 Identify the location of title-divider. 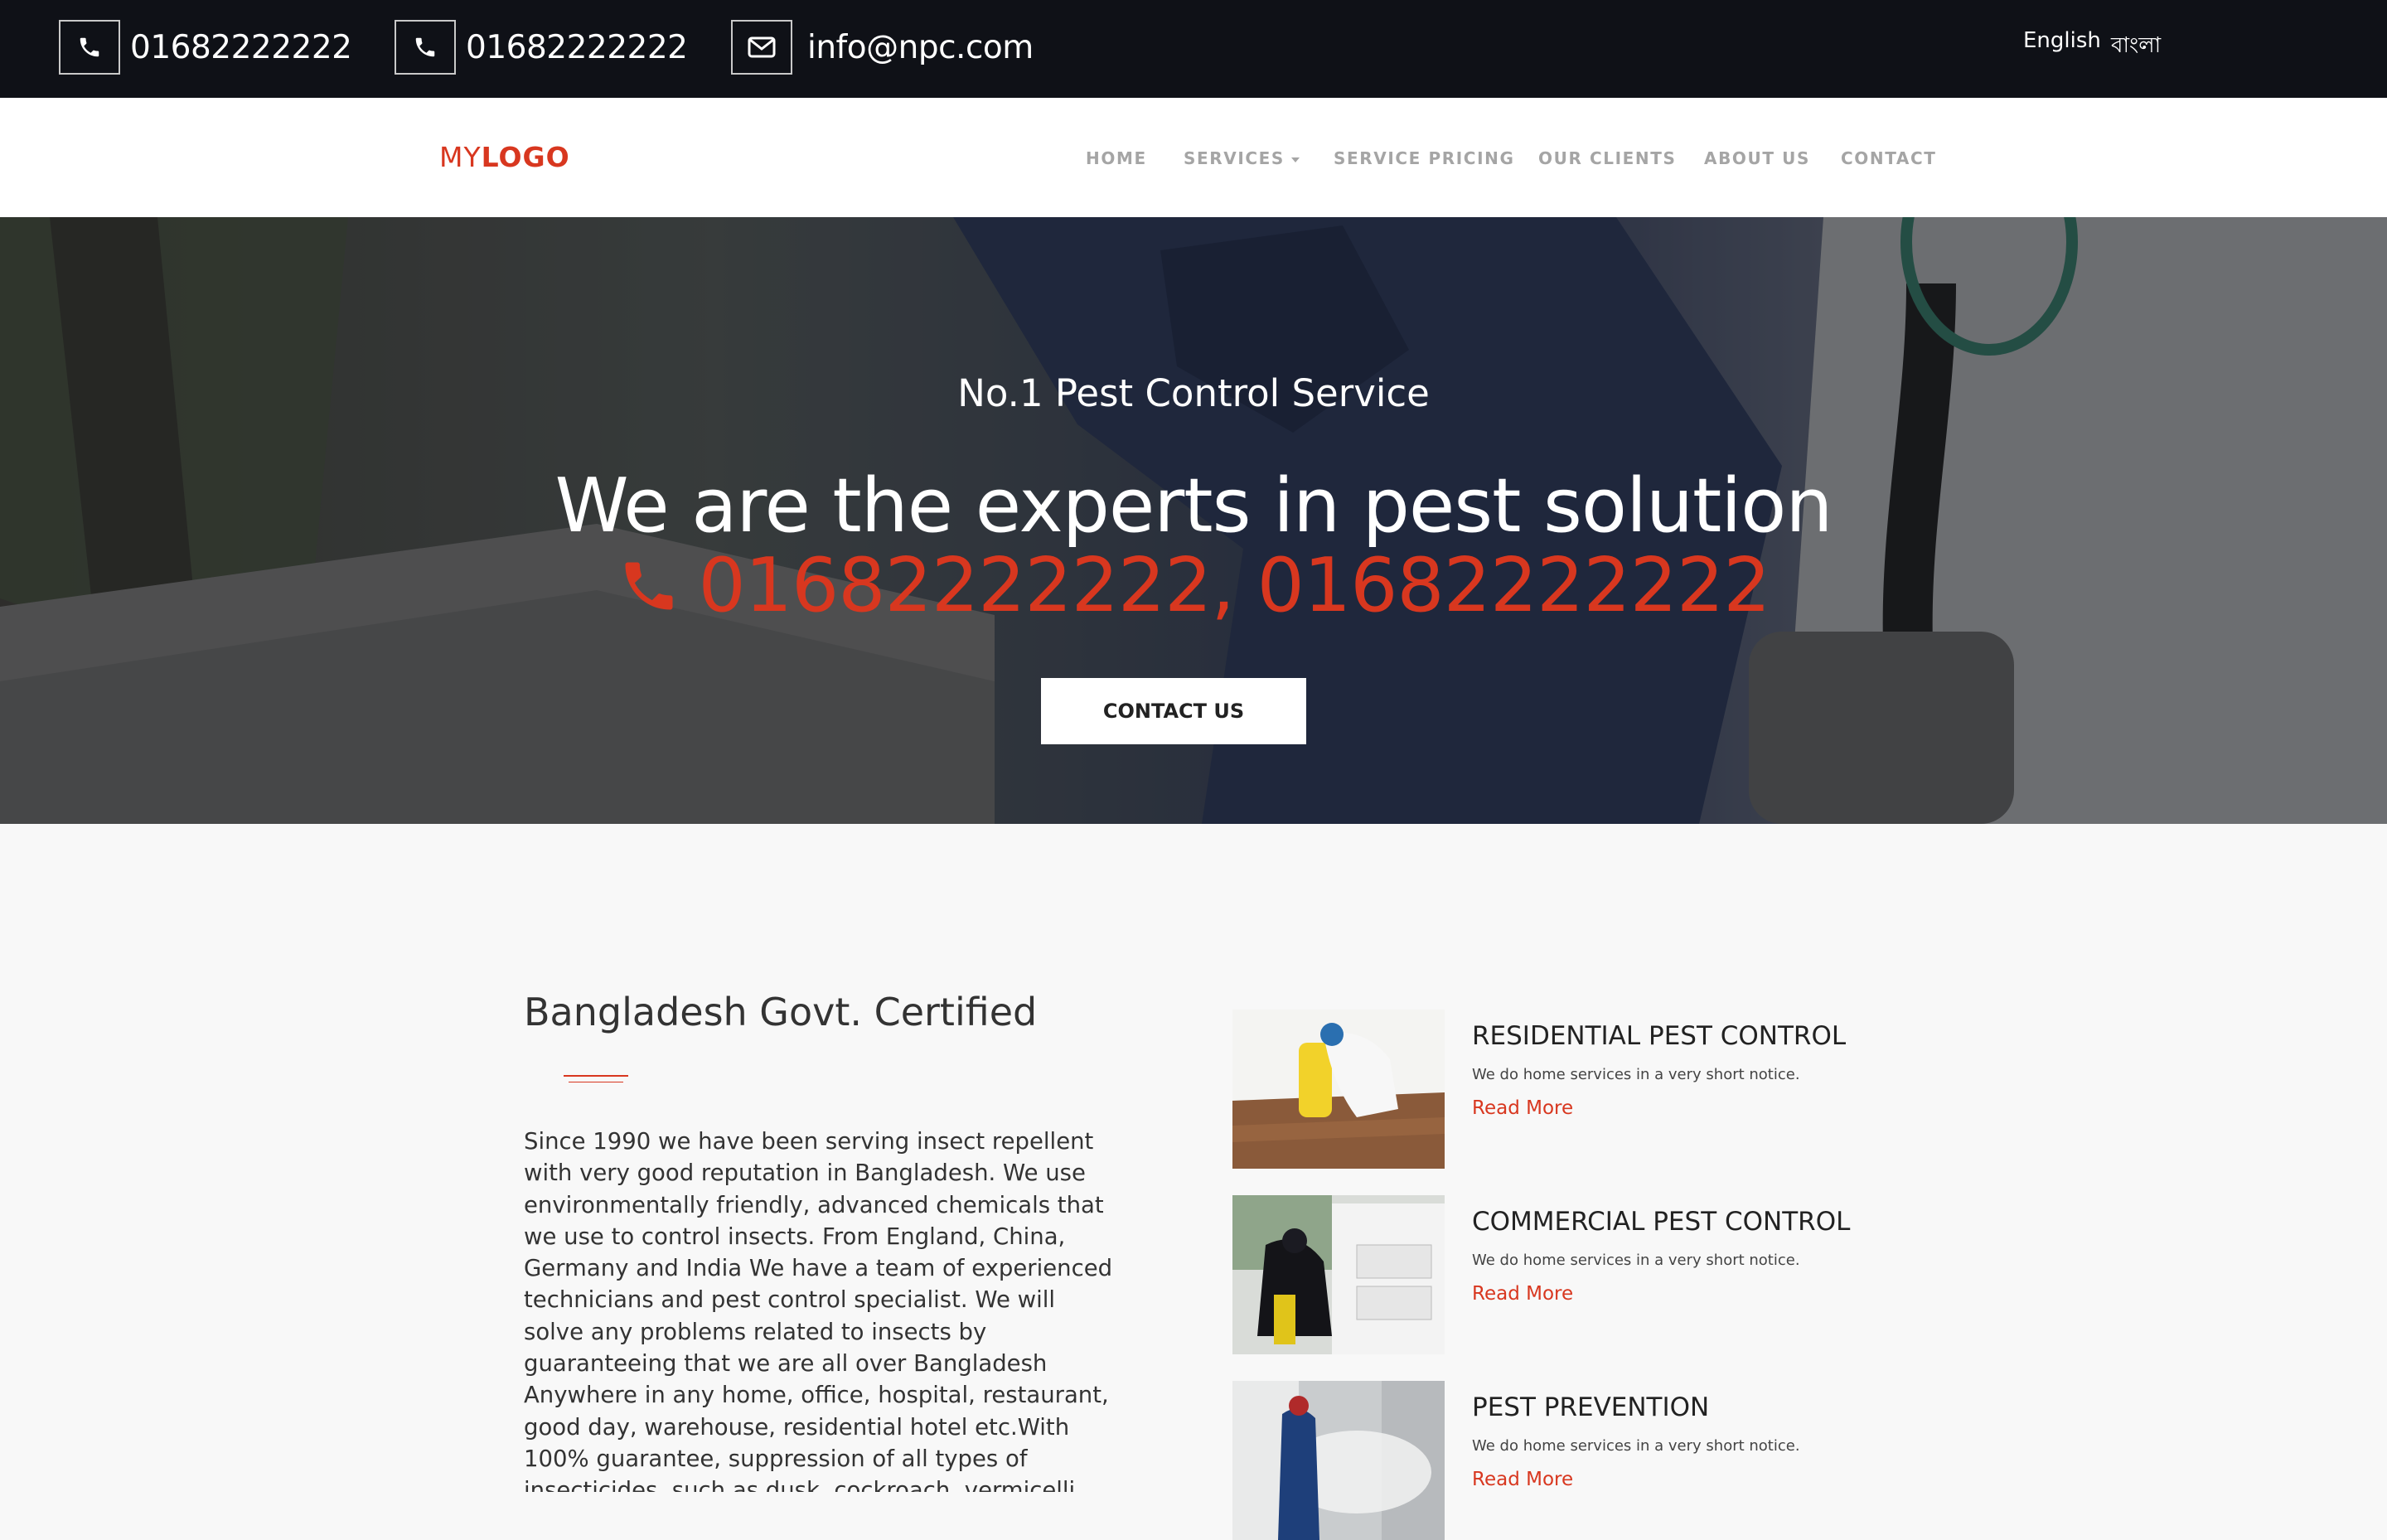
(596, 1076).